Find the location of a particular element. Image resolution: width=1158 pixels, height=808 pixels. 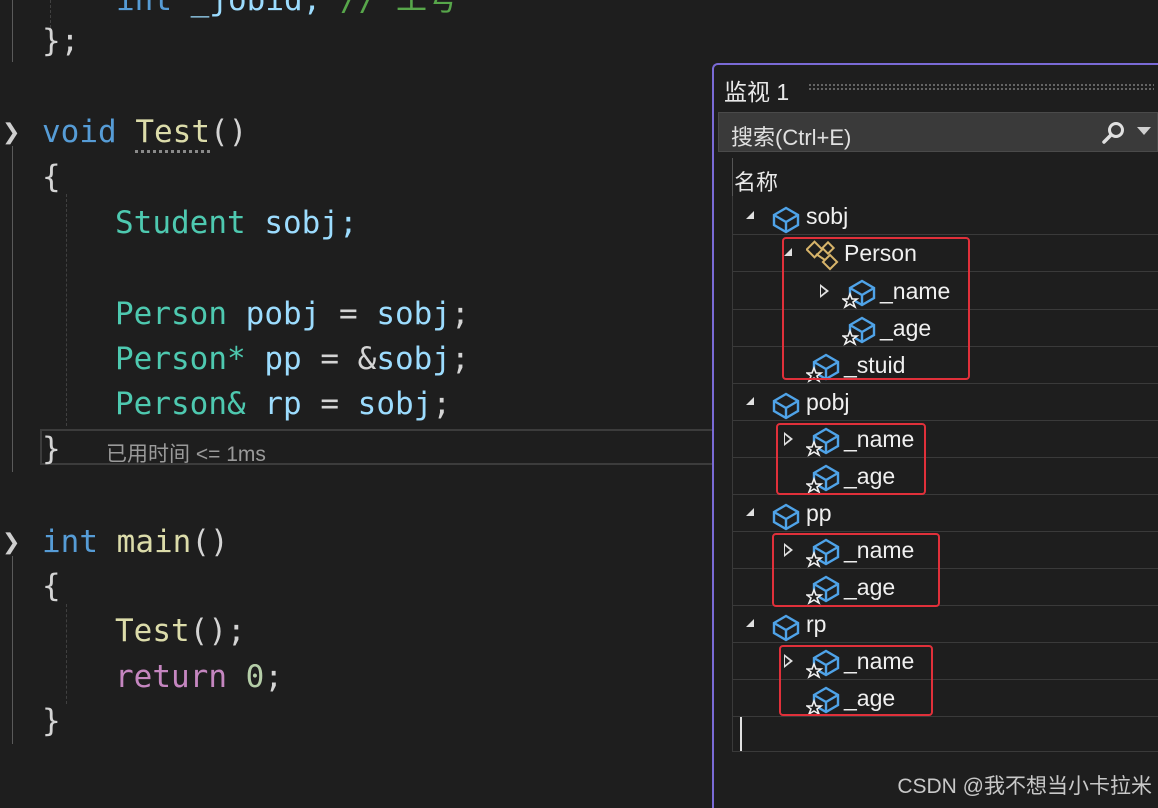

watch-row: pp is located at coordinates (934, 514).